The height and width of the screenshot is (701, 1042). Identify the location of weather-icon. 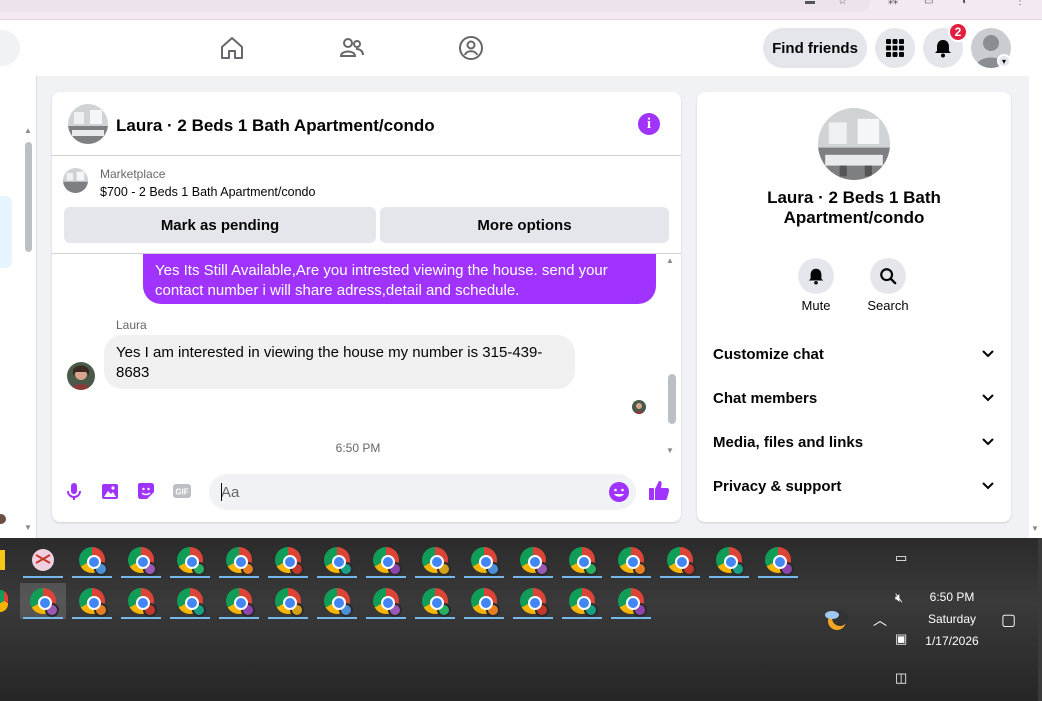
(835, 619).